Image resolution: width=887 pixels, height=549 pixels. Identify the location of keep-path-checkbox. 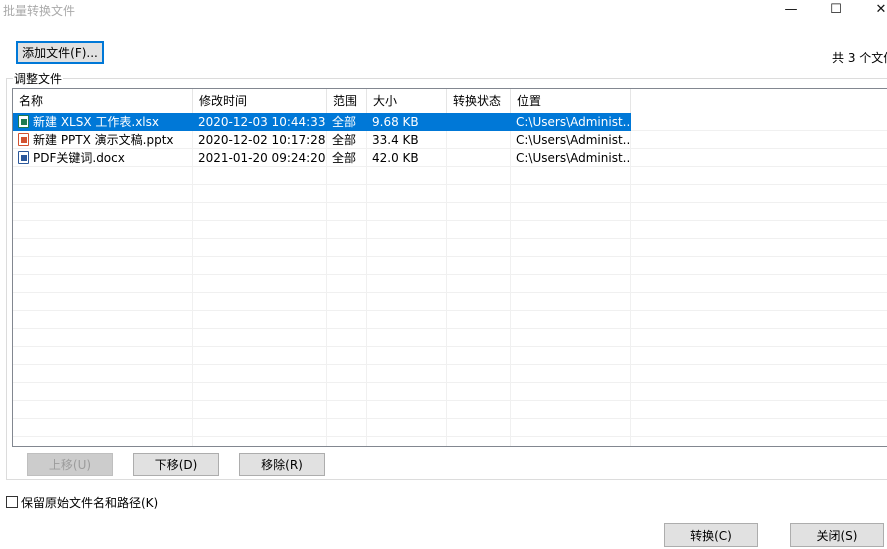
(12, 502).